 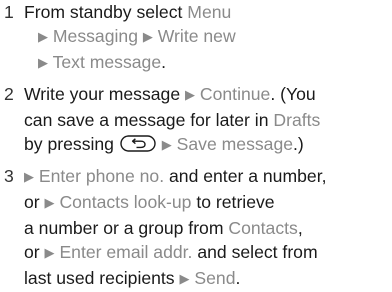 I want to click on step-number: 1, so click(x=9, y=12).